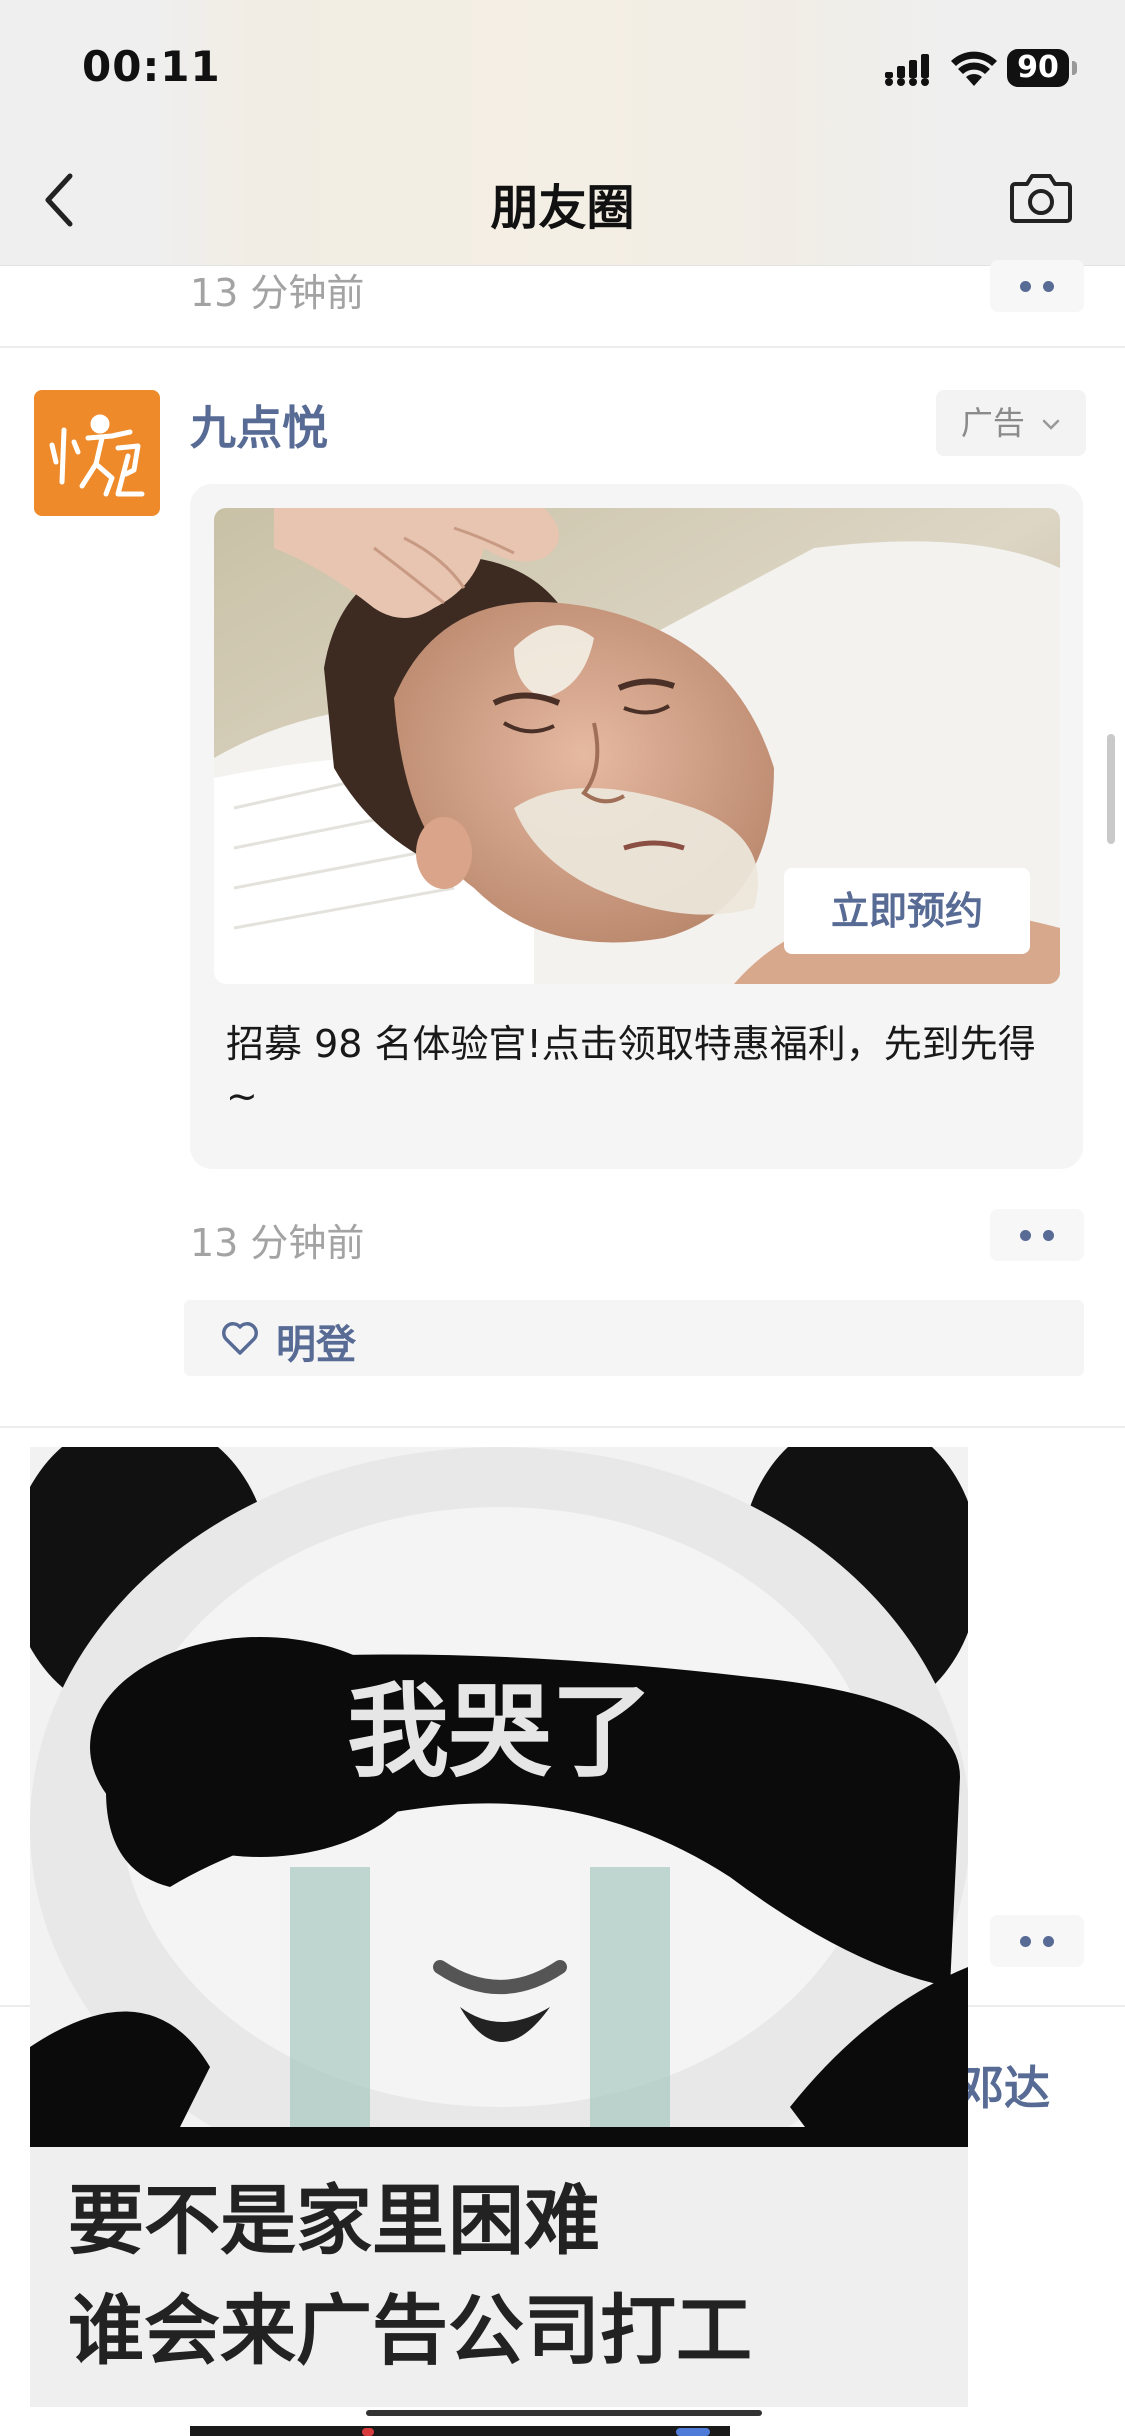 Image resolution: width=1125 pixels, height=2436 pixels. I want to click on ad-label-text: 广告, so click(992, 423).